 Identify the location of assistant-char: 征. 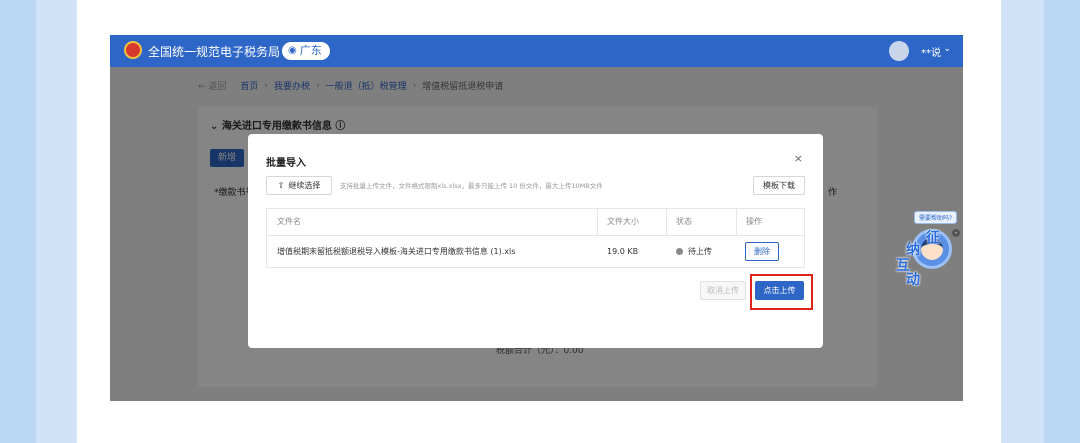
(933, 238).